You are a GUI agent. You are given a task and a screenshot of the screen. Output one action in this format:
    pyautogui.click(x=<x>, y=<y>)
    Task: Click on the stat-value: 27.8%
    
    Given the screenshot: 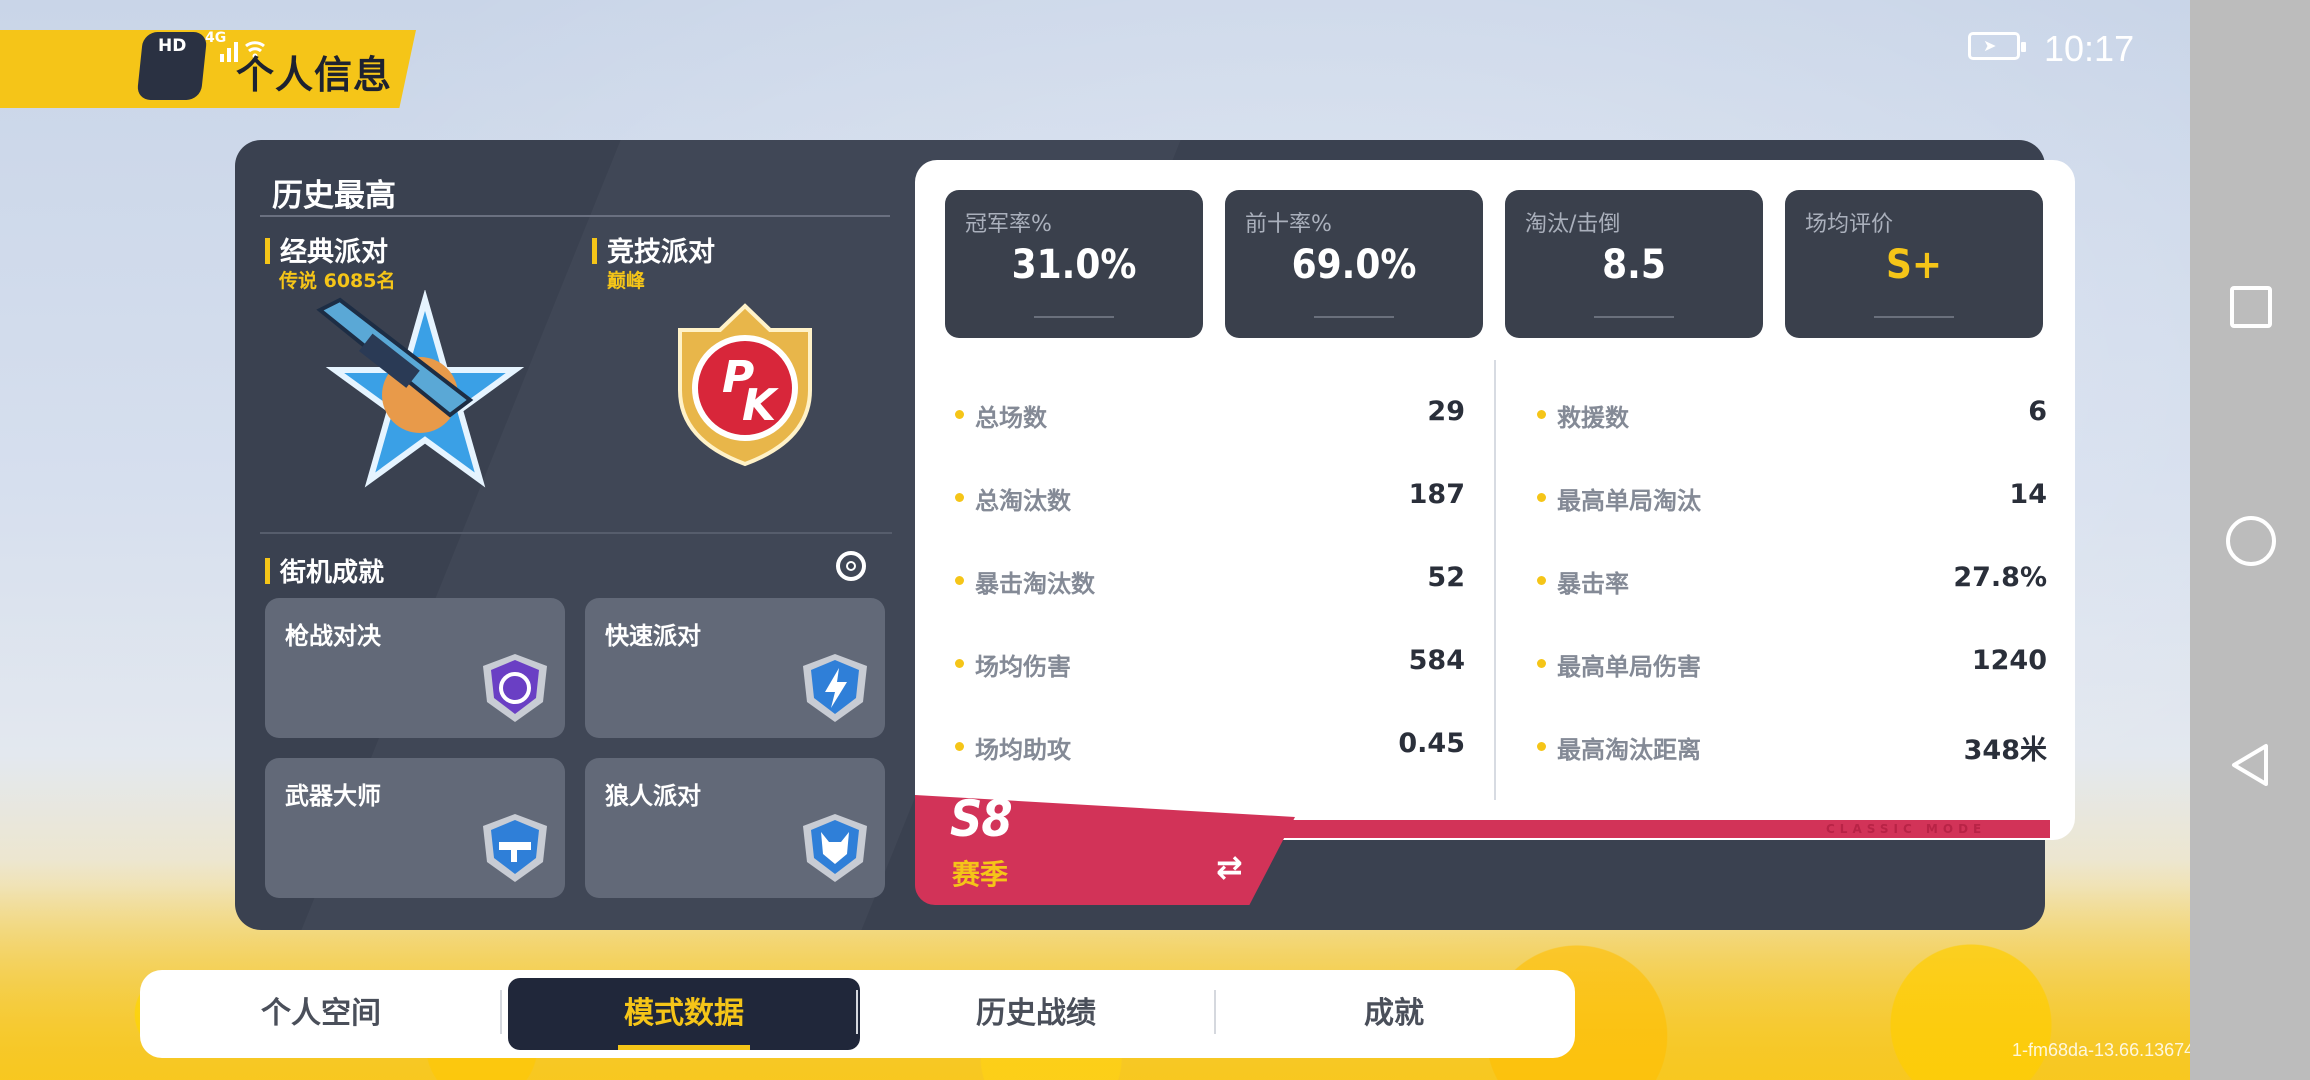 What is the action you would take?
    pyautogui.click(x=2000, y=577)
    